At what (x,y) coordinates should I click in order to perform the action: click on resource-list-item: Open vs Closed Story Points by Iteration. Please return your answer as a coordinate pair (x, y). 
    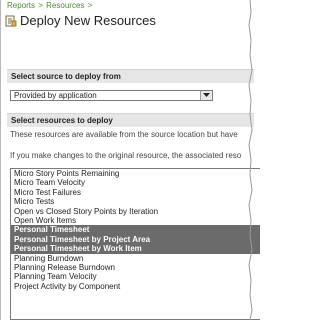
    Looking at the image, I should click on (135, 211).